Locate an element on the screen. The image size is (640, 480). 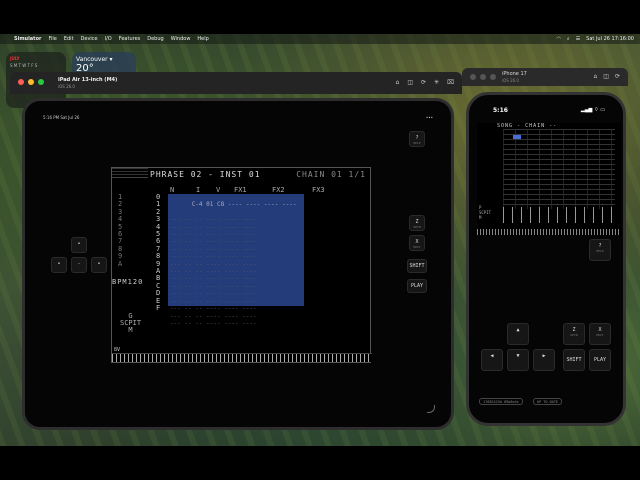
dpad-right-button: • is located at coordinates (99, 265).